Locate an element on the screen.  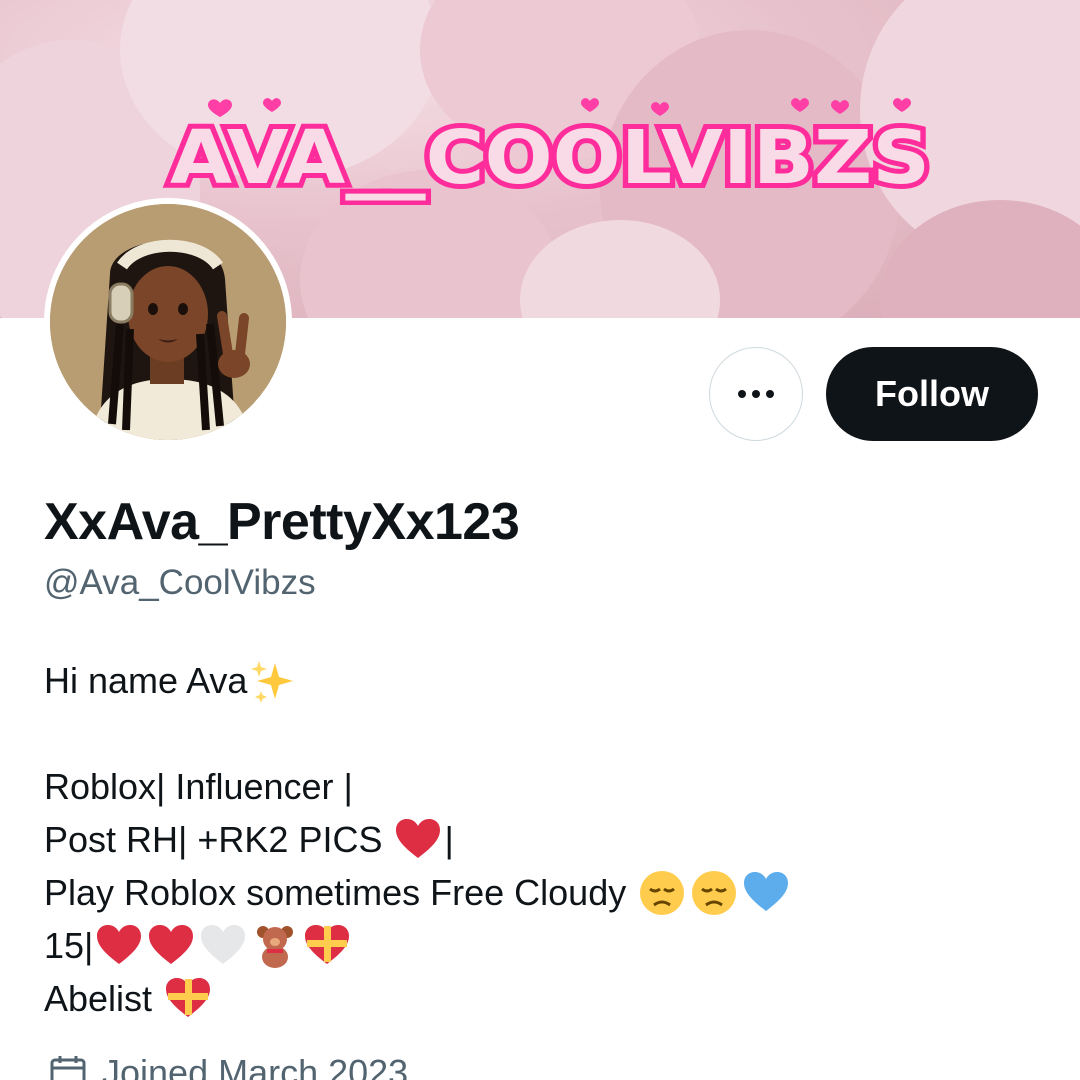
bio-line-3-text: Post RH| +RK2 PICS is located at coordinates (218, 839).